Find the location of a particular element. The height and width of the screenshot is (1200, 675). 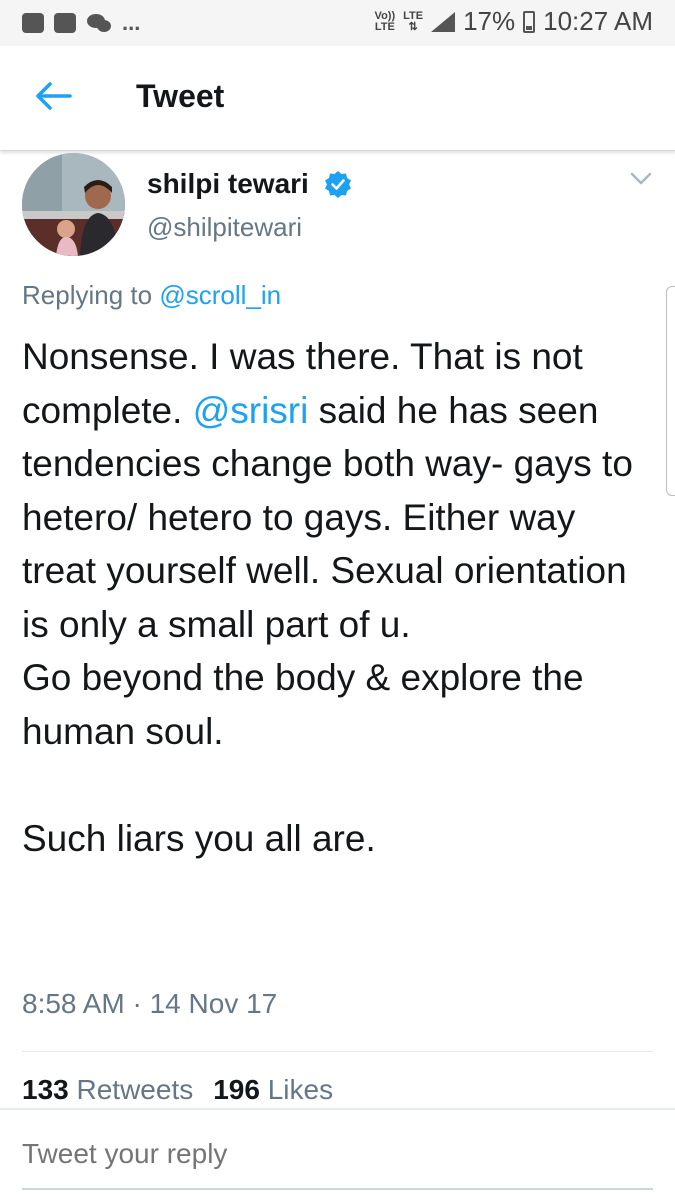

bbm-chat-icon is located at coordinates (65, 23).